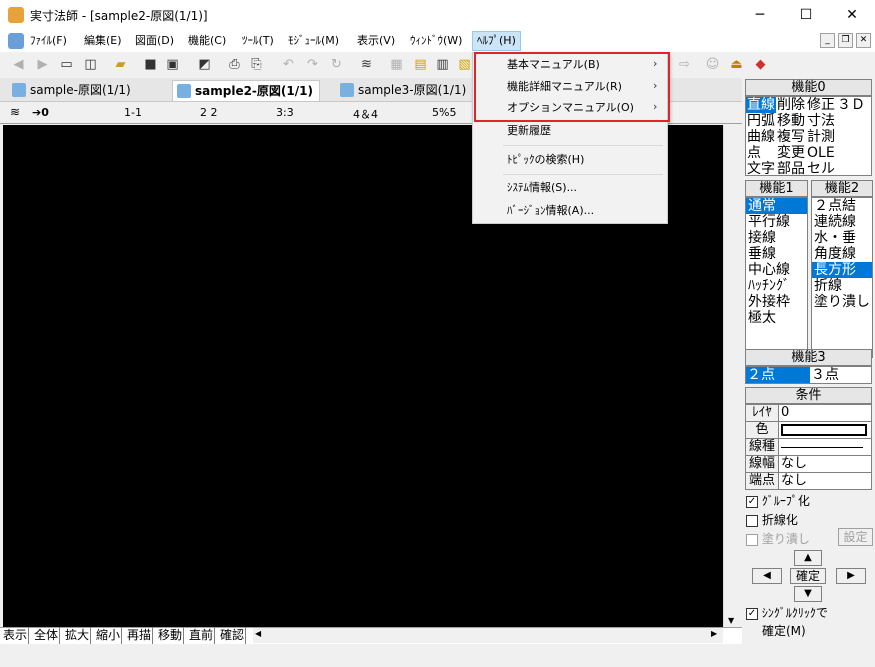 Image resolution: width=875 pixels, height=667 pixels. What do you see at coordinates (808, 558) in the screenshot?
I see `arrow-up-button: ▲` at bounding box center [808, 558].